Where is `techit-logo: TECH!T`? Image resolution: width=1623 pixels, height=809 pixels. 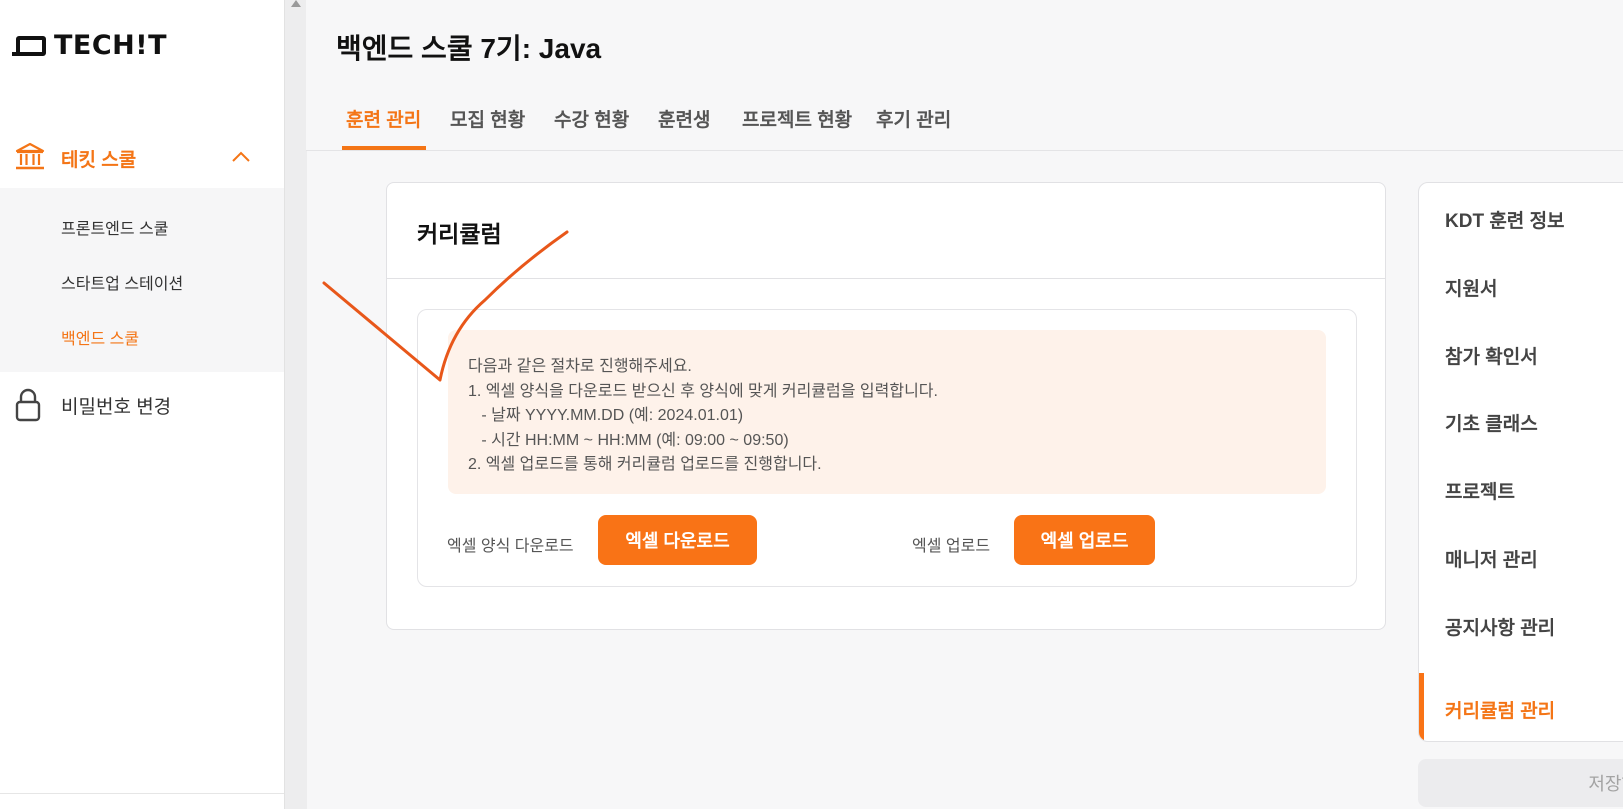
techit-logo: TECH!T is located at coordinates (90, 45).